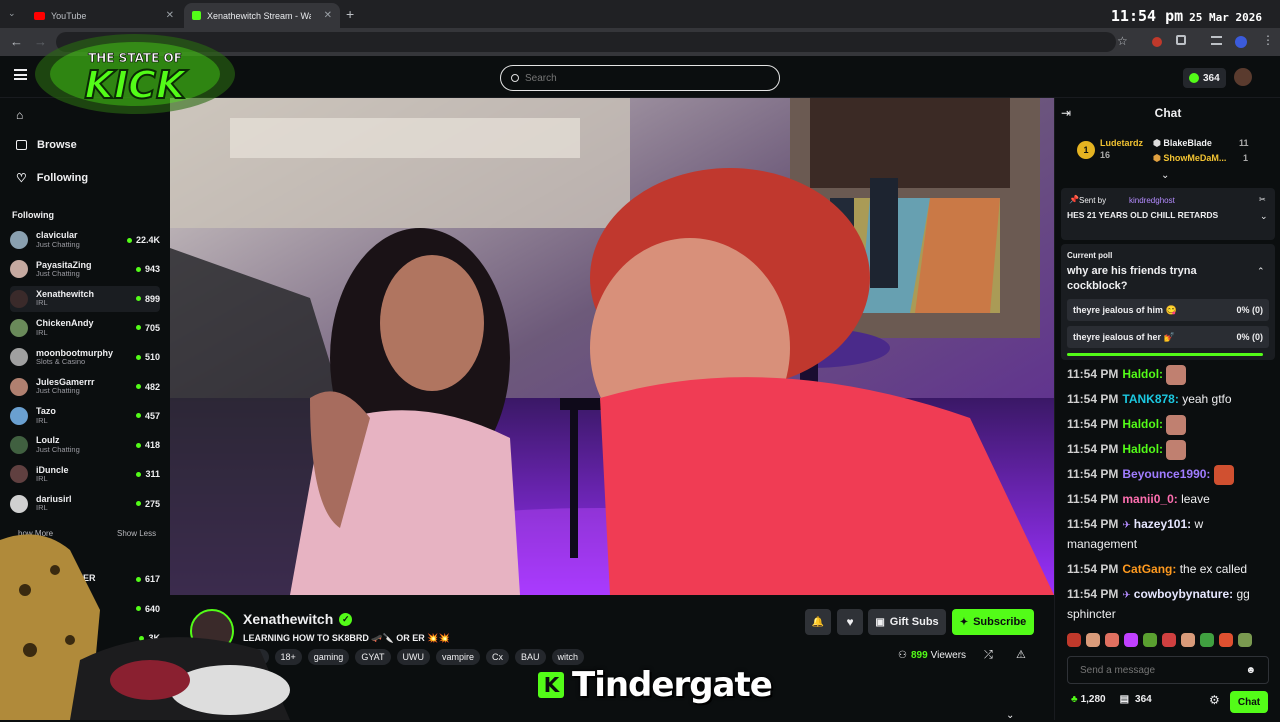  Describe the element at coordinates (1262, 199) in the screenshot. I see `unpin-icon: ✂` at that location.